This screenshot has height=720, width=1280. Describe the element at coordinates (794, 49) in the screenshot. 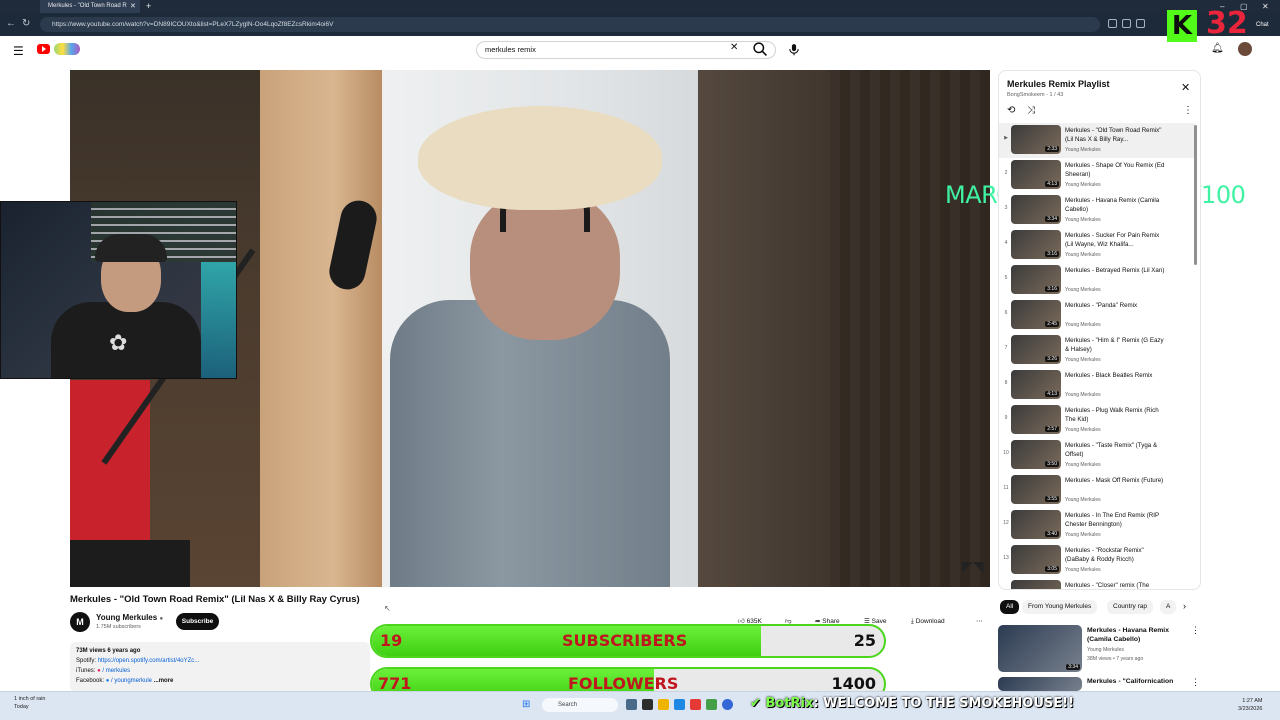

I see `microphone-icon` at that location.